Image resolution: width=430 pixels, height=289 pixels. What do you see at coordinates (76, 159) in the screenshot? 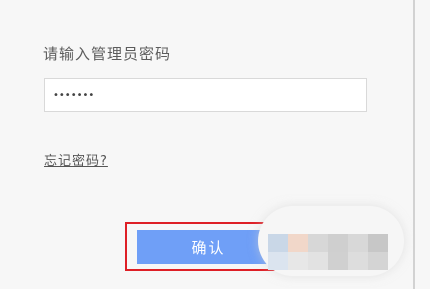
I see `forgot-password-link: 忘记密码?` at bounding box center [76, 159].